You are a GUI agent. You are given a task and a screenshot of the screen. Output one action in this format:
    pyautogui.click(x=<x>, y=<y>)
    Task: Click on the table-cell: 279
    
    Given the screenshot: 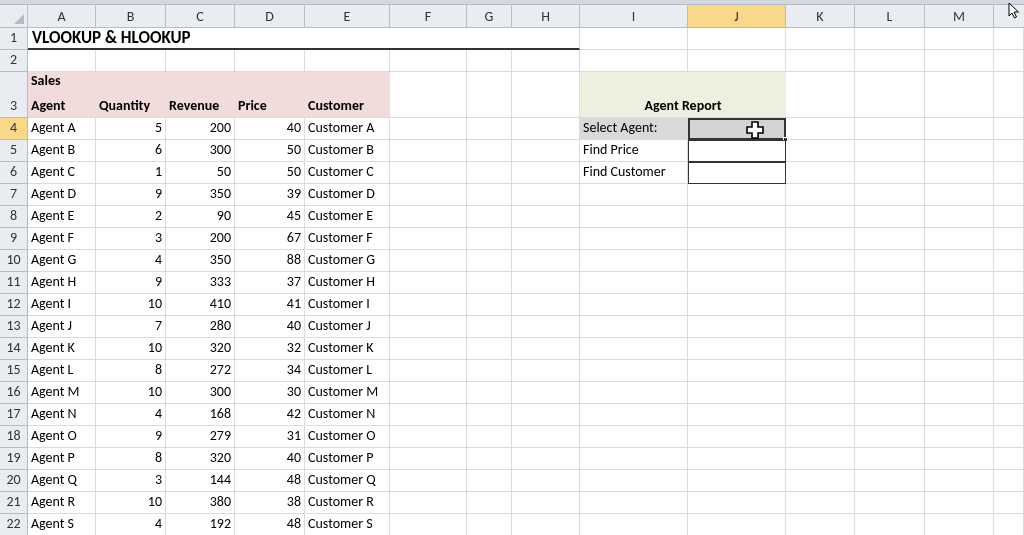 What is the action you would take?
    pyautogui.click(x=200, y=437)
    